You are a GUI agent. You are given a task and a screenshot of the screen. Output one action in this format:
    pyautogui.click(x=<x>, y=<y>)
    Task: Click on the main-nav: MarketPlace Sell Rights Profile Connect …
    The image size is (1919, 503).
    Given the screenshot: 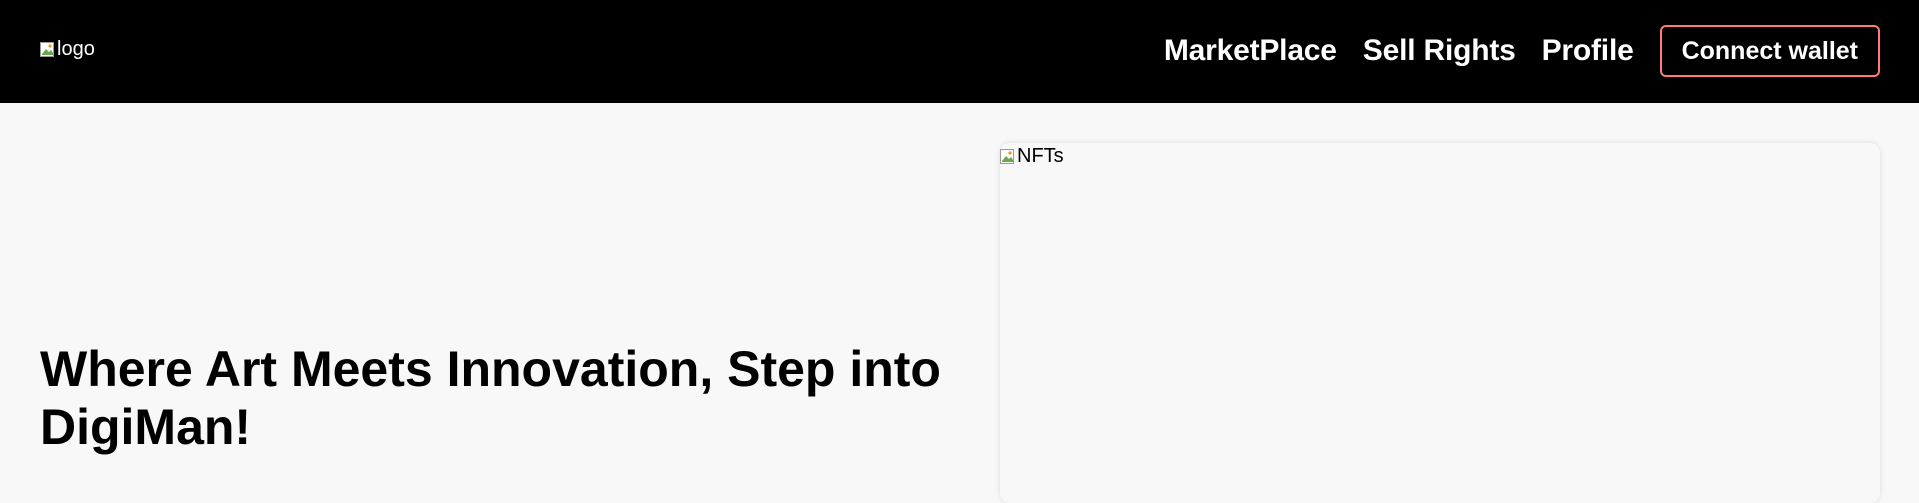 What is the action you would take?
    pyautogui.click(x=1522, y=51)
    